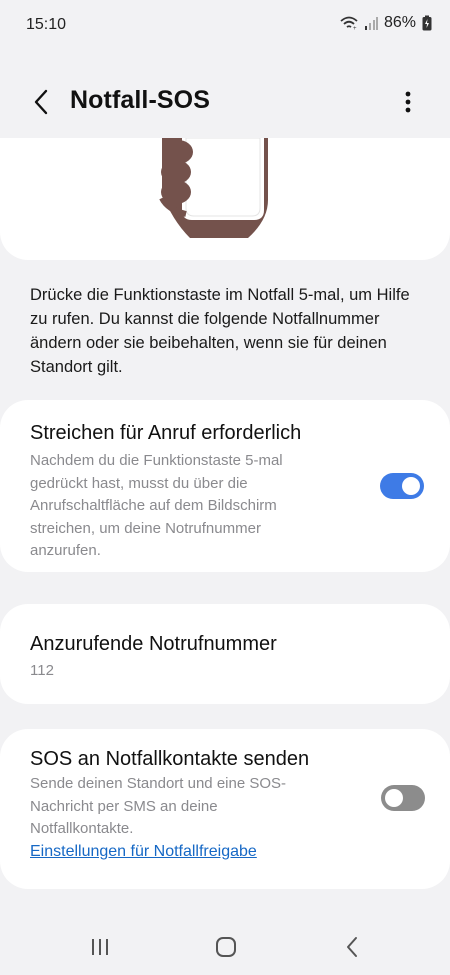 Image resolution: width=450 pixels, height=975 pixels. I want to click on recent-apps-button, so click(100, 947).